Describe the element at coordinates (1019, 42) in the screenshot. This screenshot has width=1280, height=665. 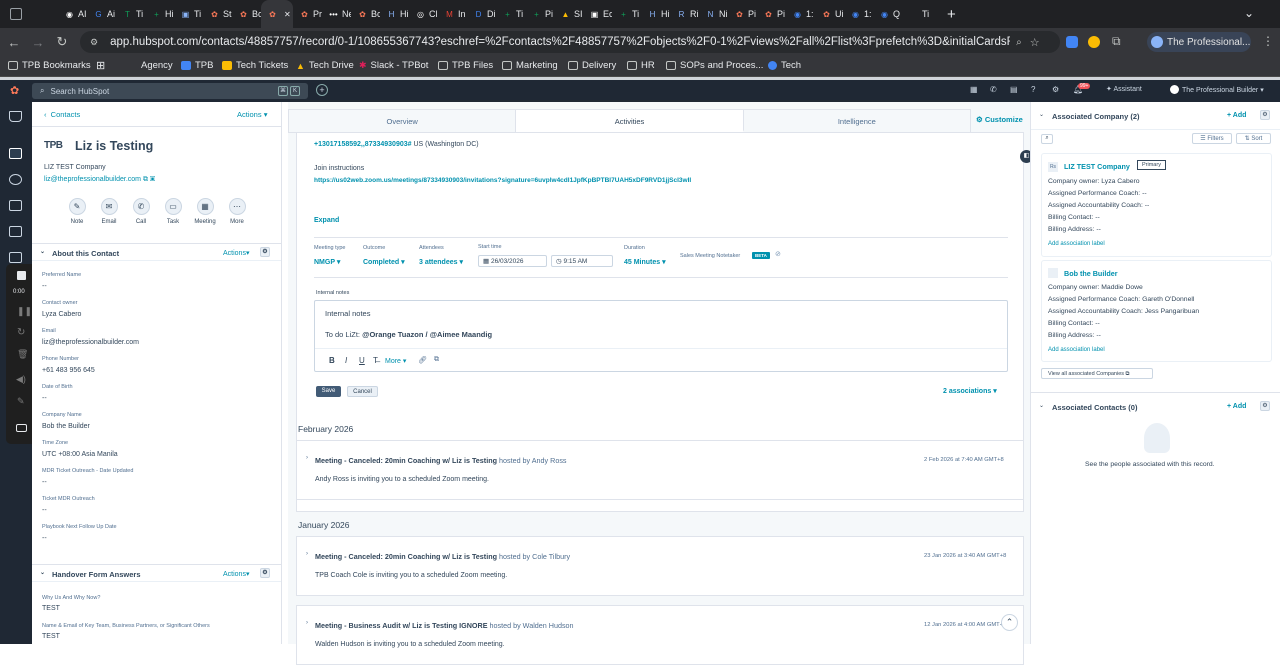
I see `zoom-icon: ⌕` at that location.